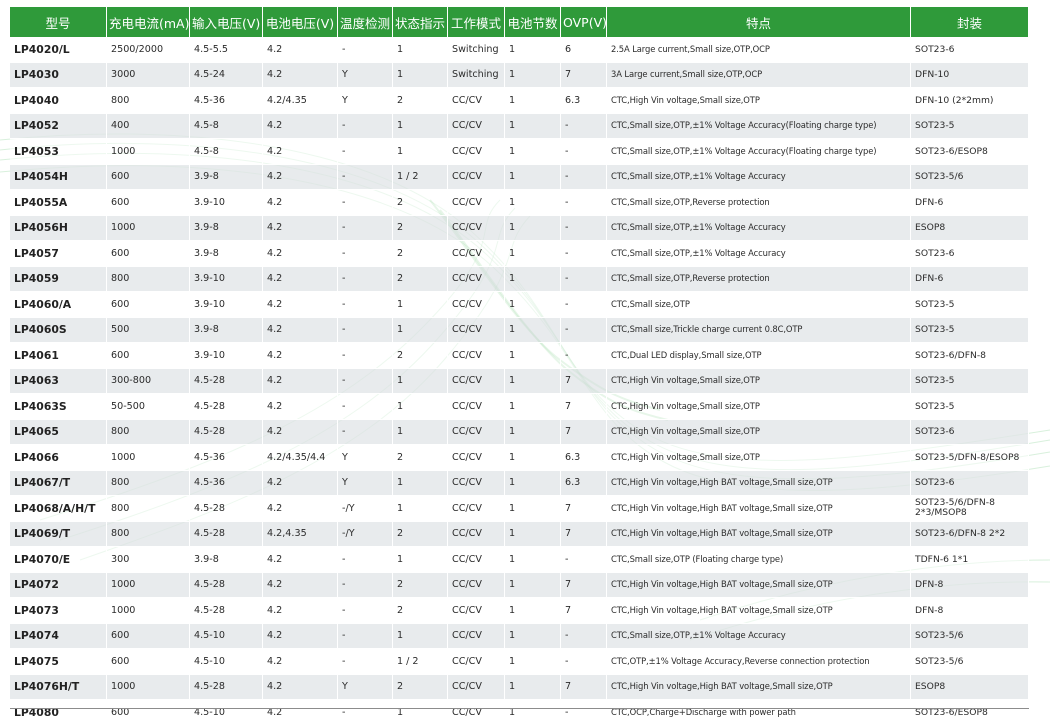  What do you see at coordinates (970, 534) in the screenshot?
I see `cell-package: SOT23-6/DFN-8 2*2` at bounding box center [970, 534].